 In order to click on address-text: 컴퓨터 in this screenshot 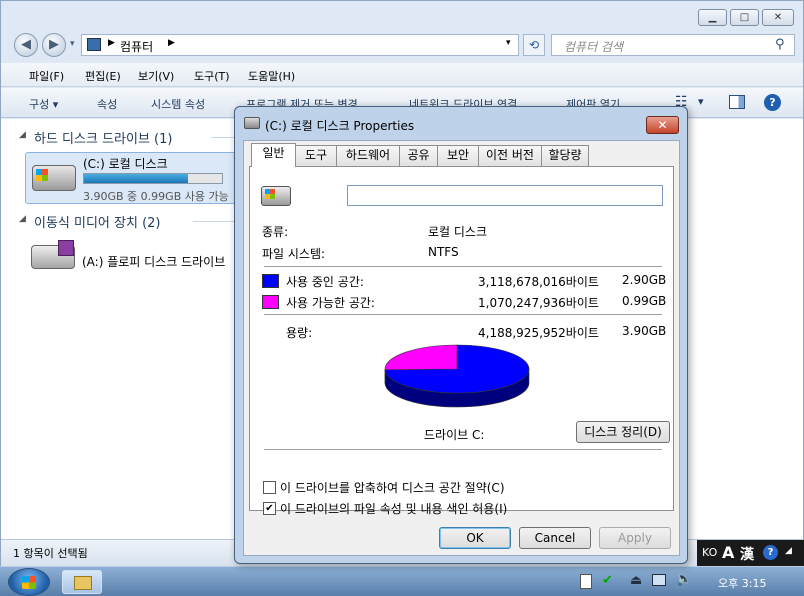, I will do `click(136, 46)`.